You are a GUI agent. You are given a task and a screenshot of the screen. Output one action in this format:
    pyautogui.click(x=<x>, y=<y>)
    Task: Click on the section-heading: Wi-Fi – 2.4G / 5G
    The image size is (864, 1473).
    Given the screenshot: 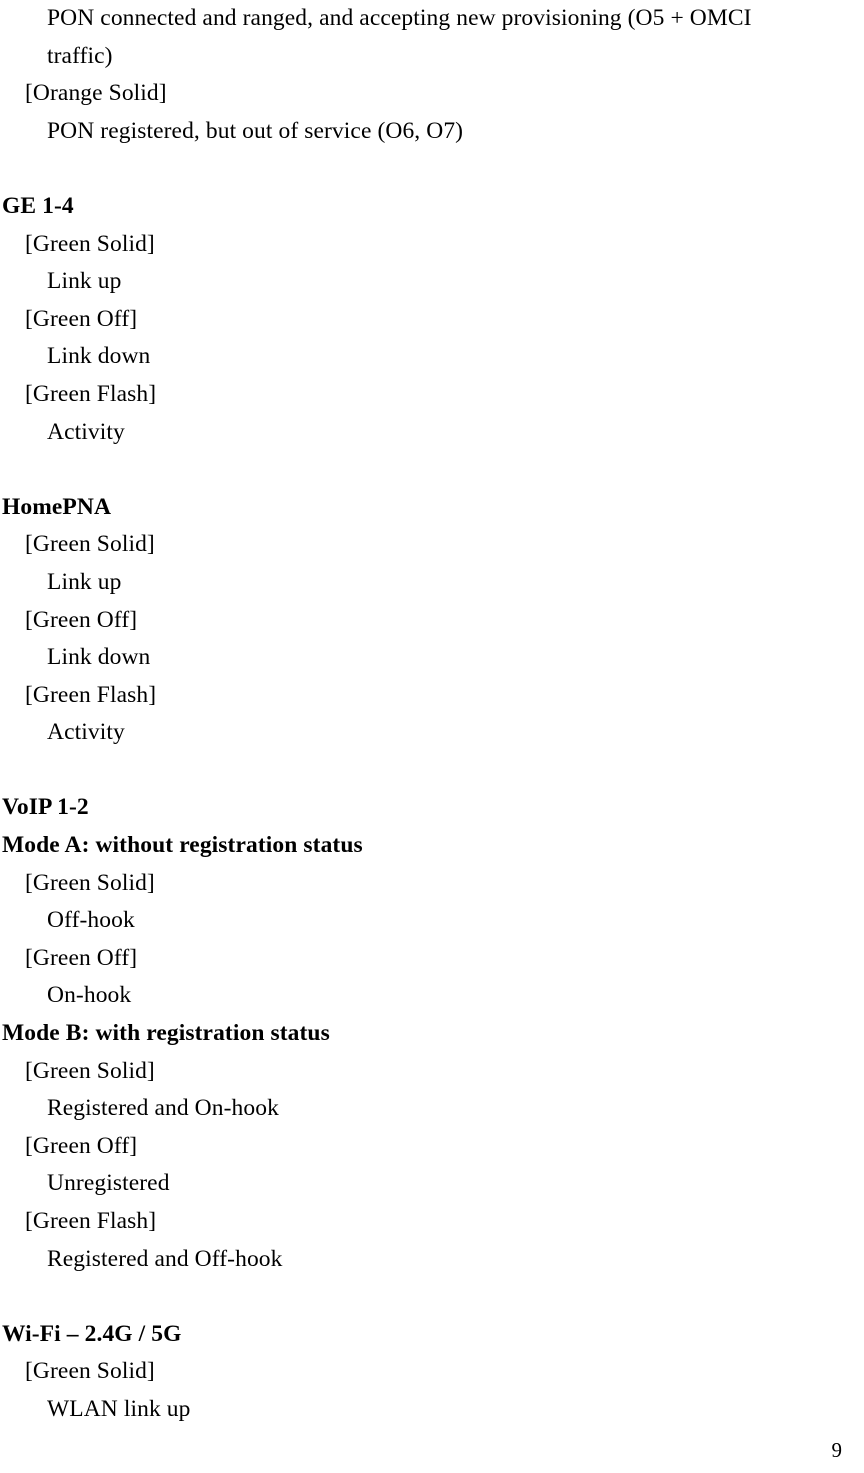 What is the action you would take?
    pyautogui.click(x=92, y=1333)
    